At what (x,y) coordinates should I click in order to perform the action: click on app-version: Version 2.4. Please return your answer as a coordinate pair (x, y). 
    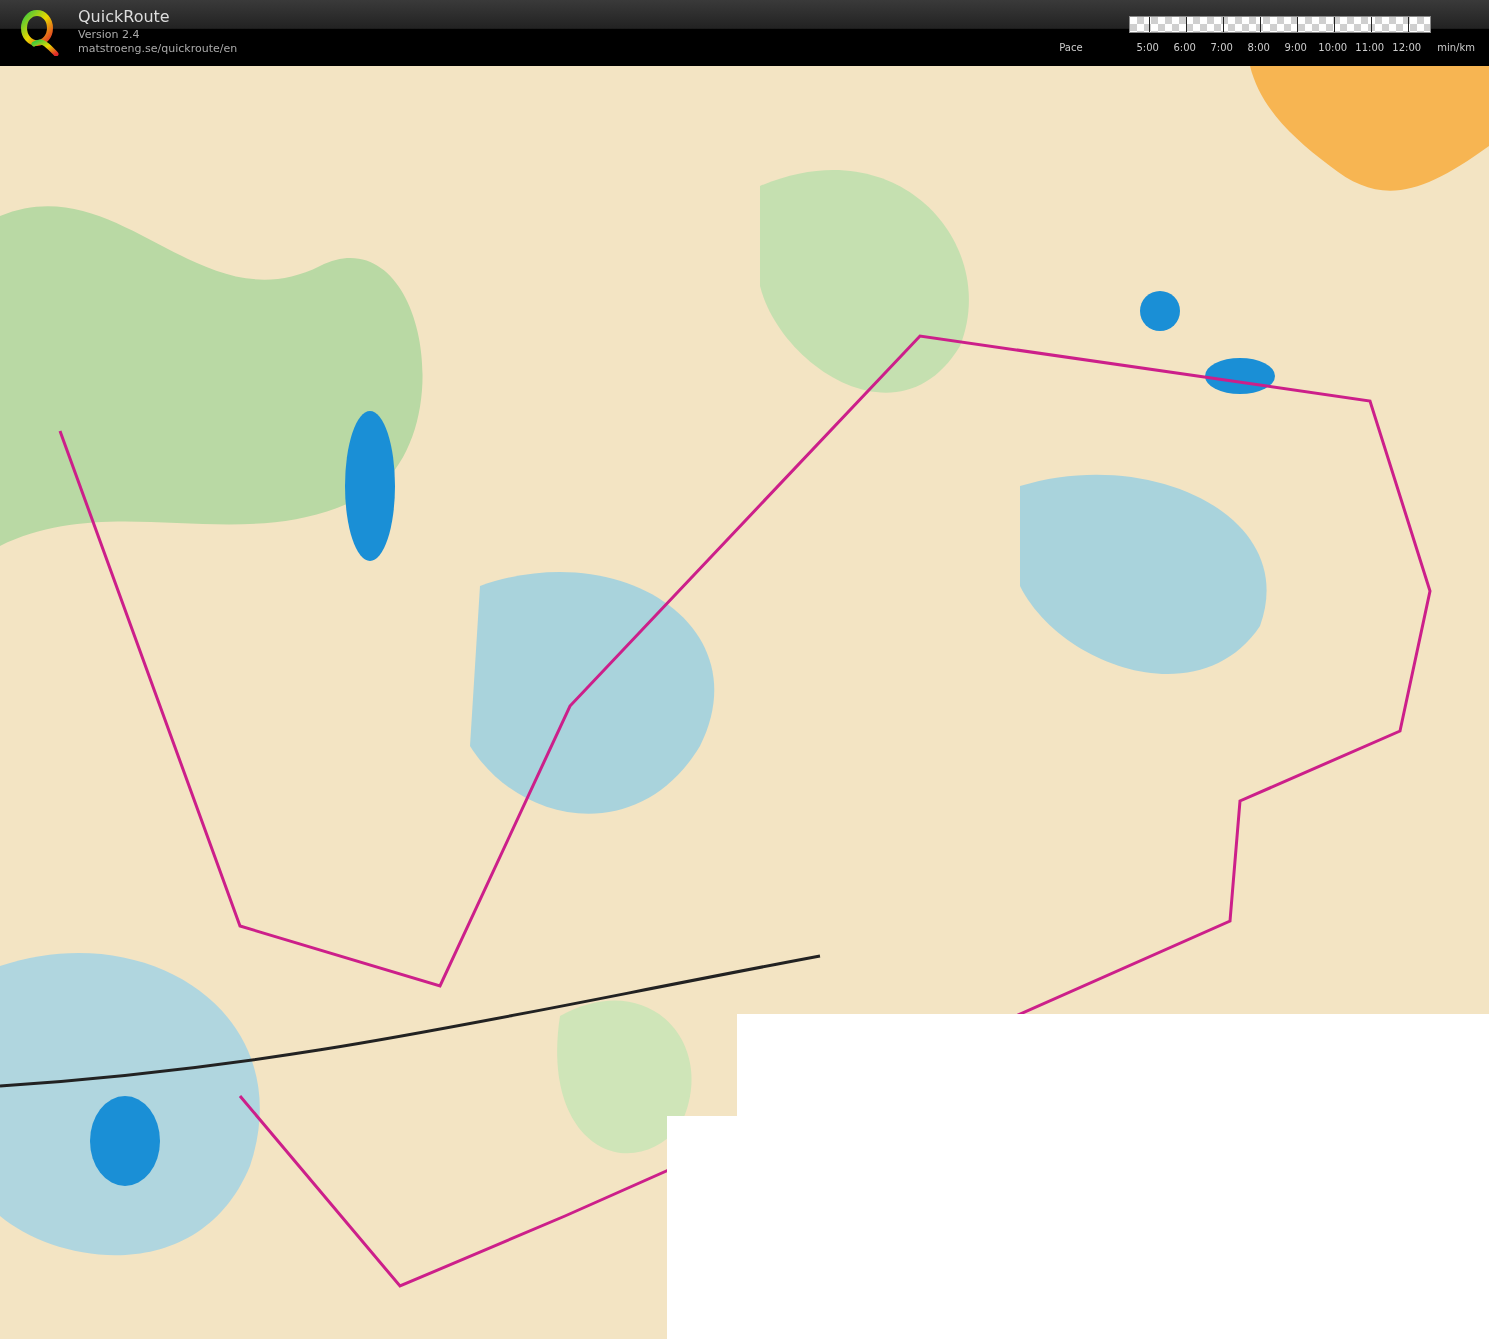
    Looking at the image, I should click on (109, 35).